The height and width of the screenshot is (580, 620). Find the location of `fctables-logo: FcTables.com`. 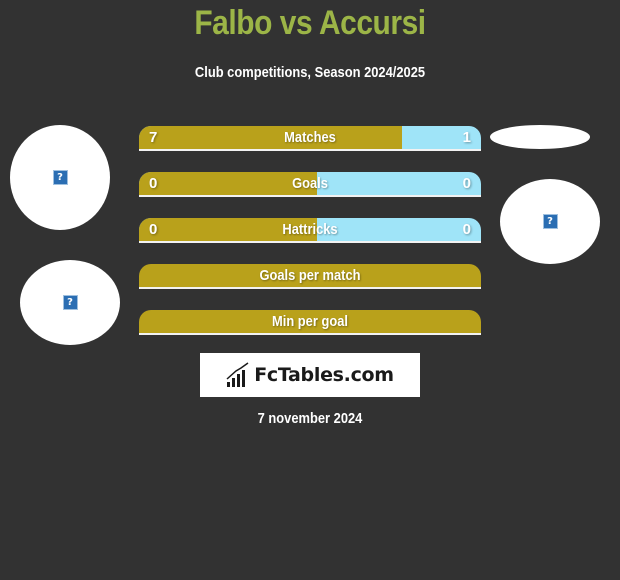

fctables-logo: FcTables.com is located at coordinates (310, 375).